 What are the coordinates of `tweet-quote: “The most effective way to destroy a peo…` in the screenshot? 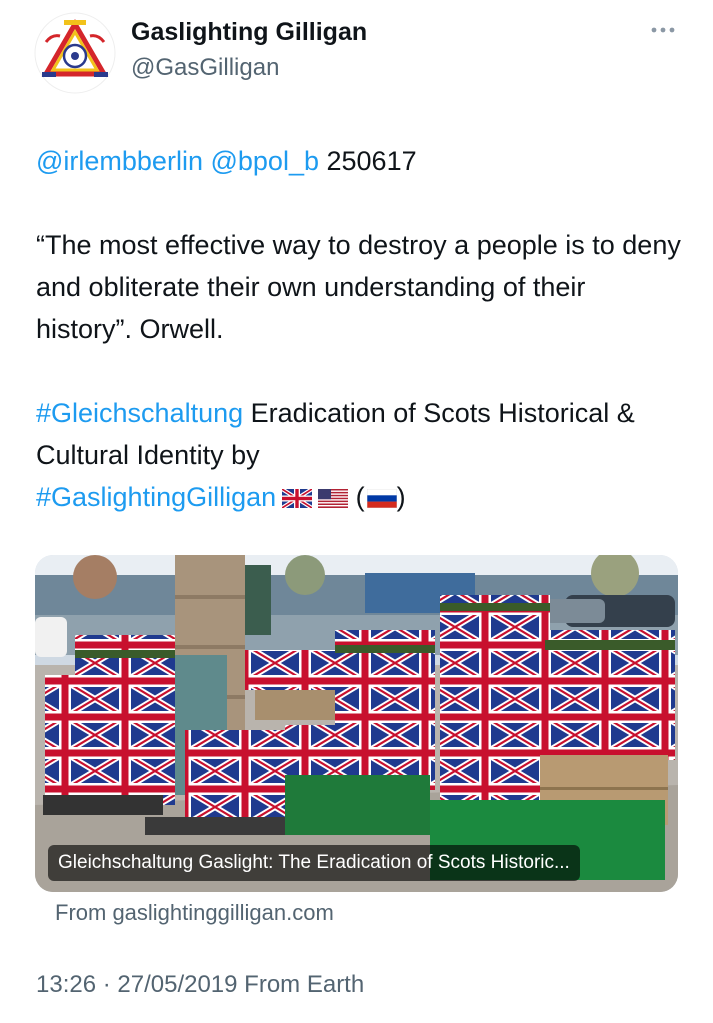 It's located at (358, 287).